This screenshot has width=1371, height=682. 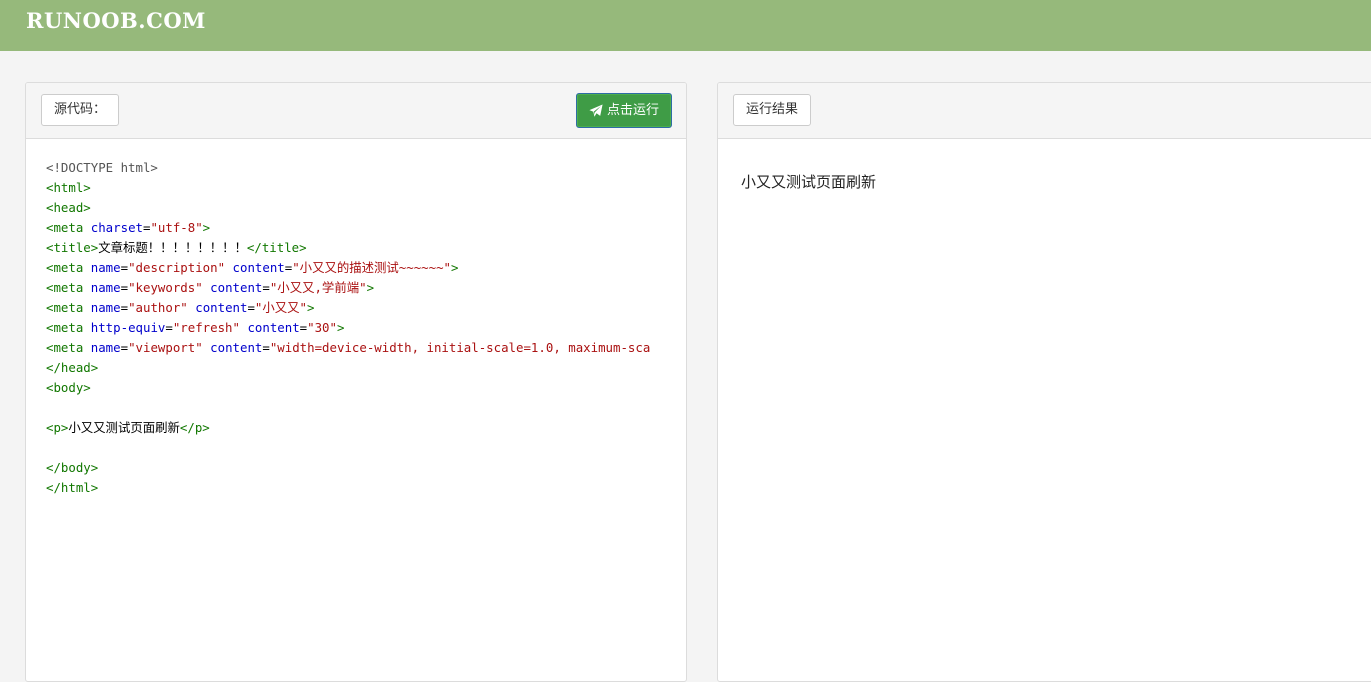 What do you see at coordinates (80, 110) in the screenshot?
I see `source-code-label: 源代码：` at bounding box center [80, 110].